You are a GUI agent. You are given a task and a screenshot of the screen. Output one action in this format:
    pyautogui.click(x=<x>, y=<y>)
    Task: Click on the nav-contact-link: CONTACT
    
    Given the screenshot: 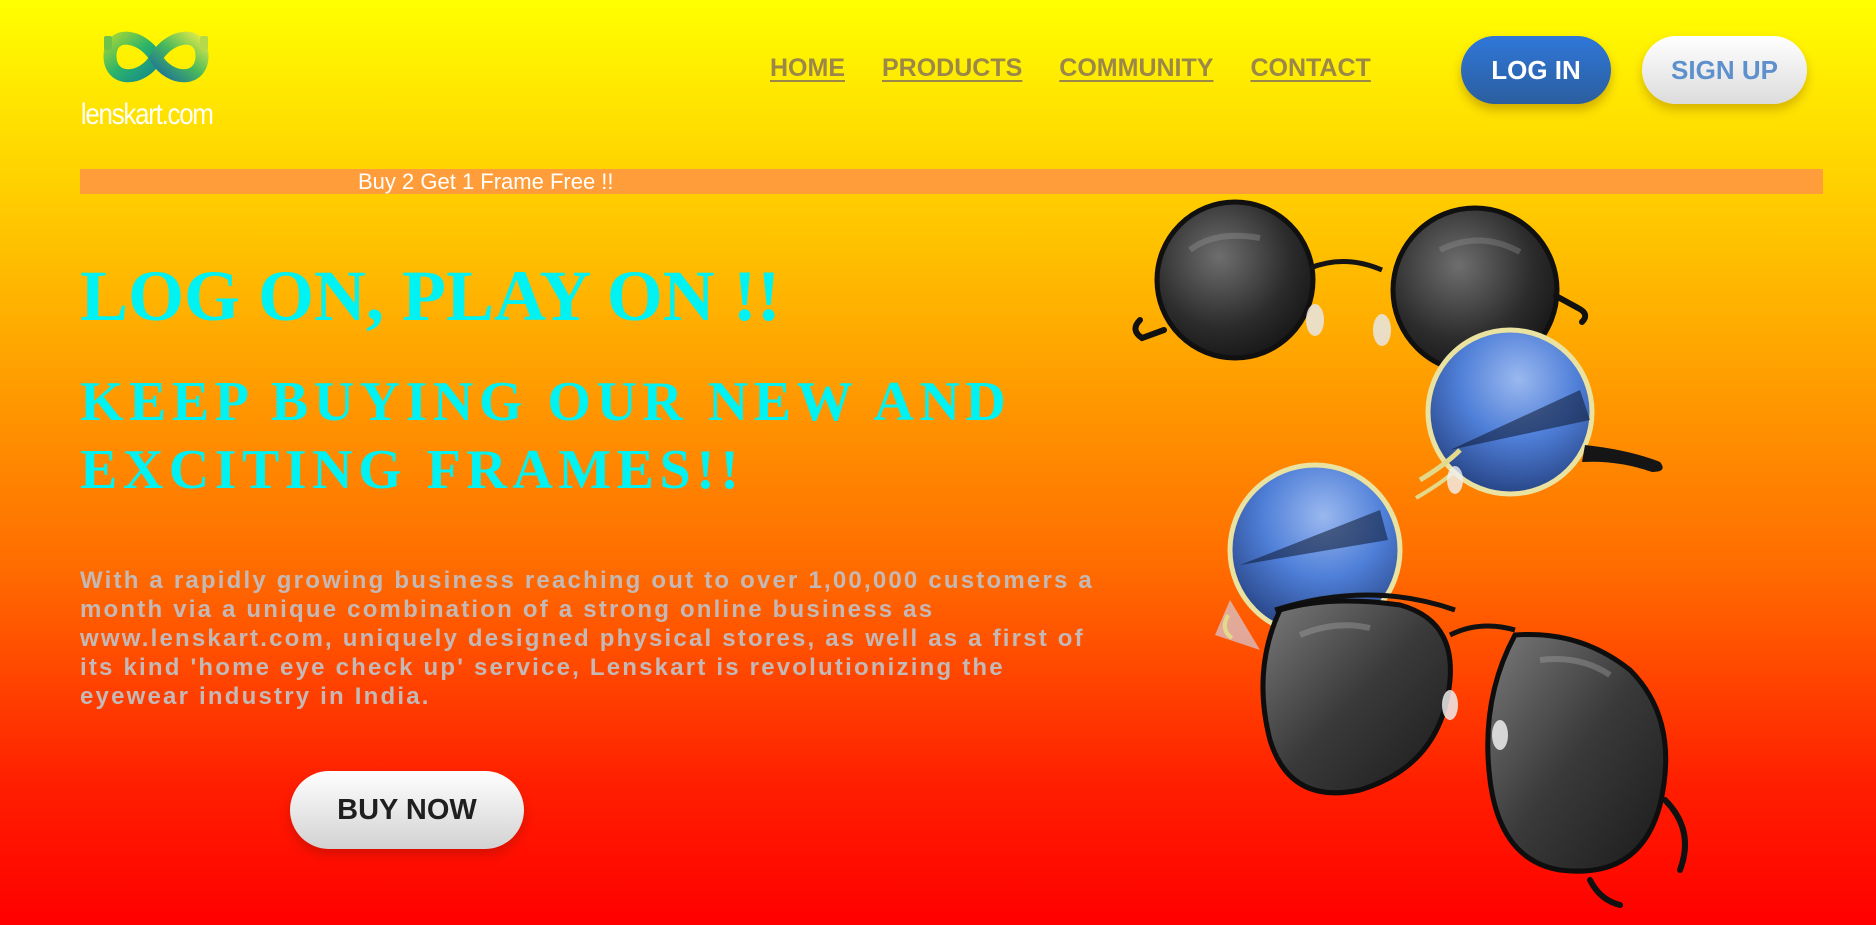 What is the action you would take?
    pyautogui.click(x=1310, y=68)
    